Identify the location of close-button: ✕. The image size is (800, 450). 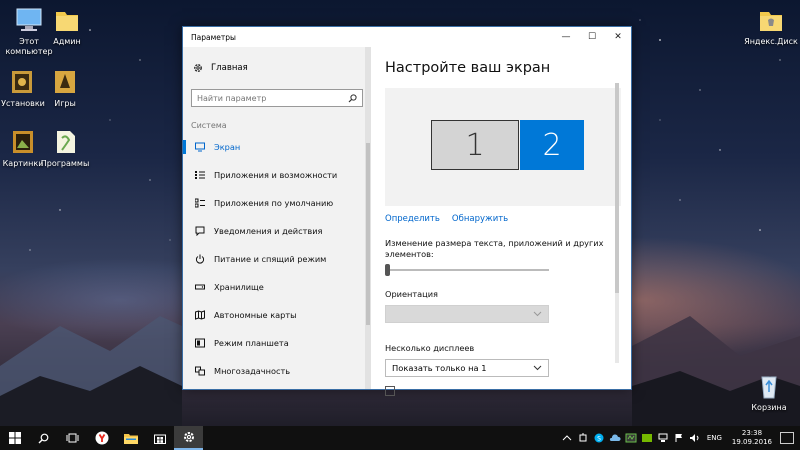
(618, 37).